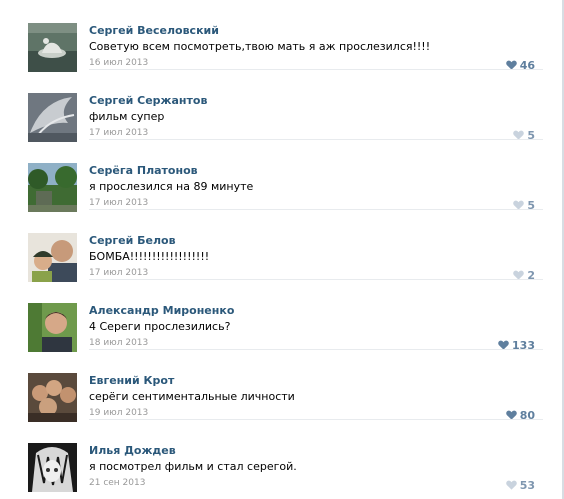 The image size is (564, 499). I want to click on comment-author: Сергей Белов, so click(132, 240).